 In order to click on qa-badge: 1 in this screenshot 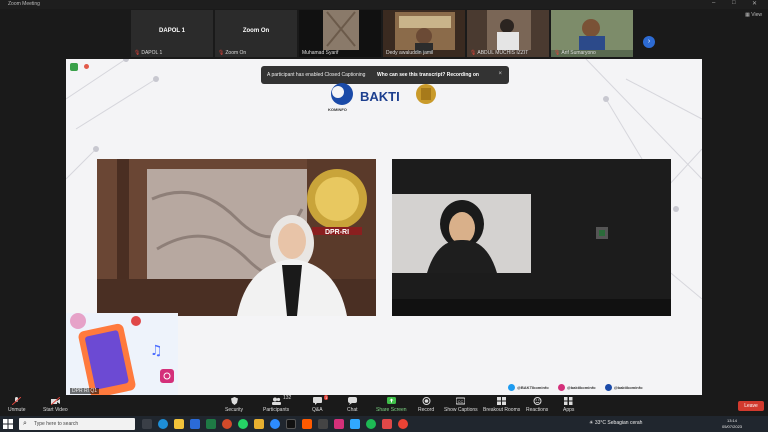, I will do `click(326, 397)`.